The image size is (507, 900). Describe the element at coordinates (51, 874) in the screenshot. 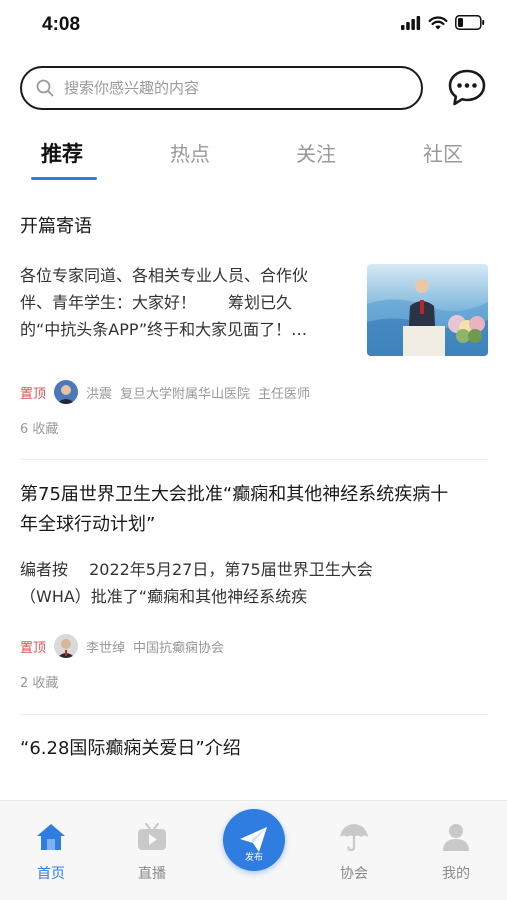

I see `nav-home-label: 首页` at that location.